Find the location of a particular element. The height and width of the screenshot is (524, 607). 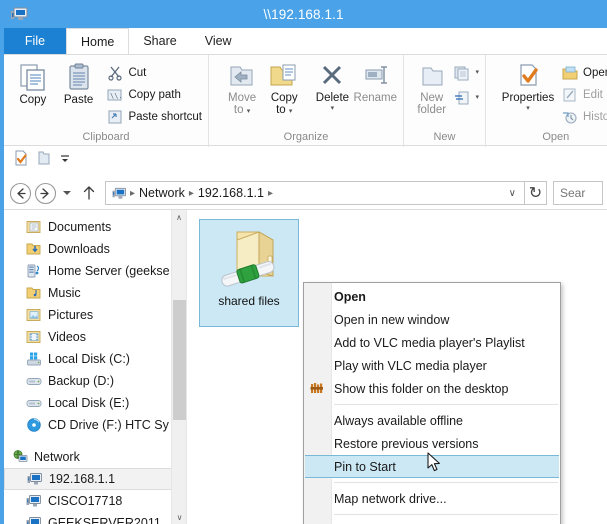

ctx-item-show-folder-on-desktop: Show this folder on the desktop is located at coordinates (432, 388).